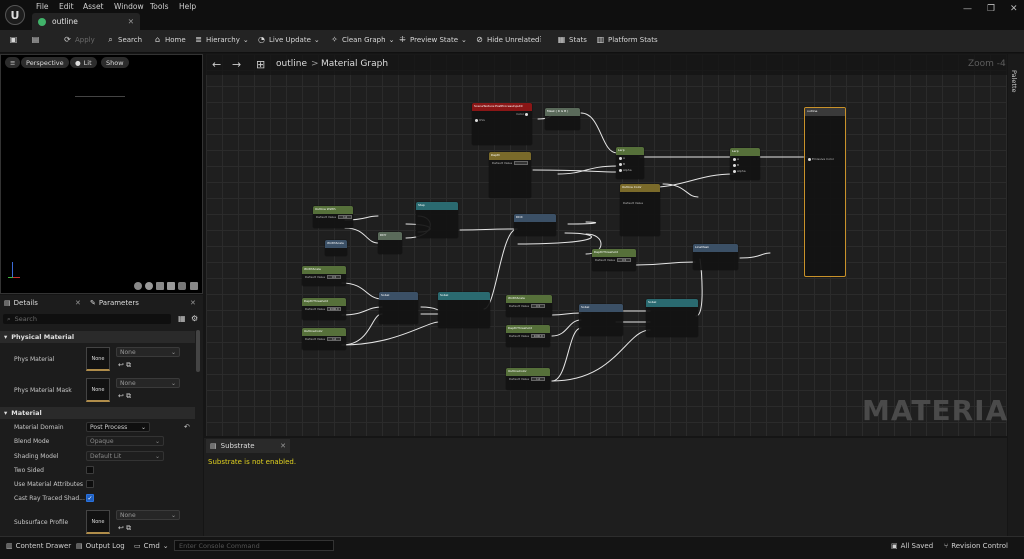  What do you see at coordinates (540, 39) in the screenshot?
I see `more-options-icon: ⋮` at bounding box center [540, 39].